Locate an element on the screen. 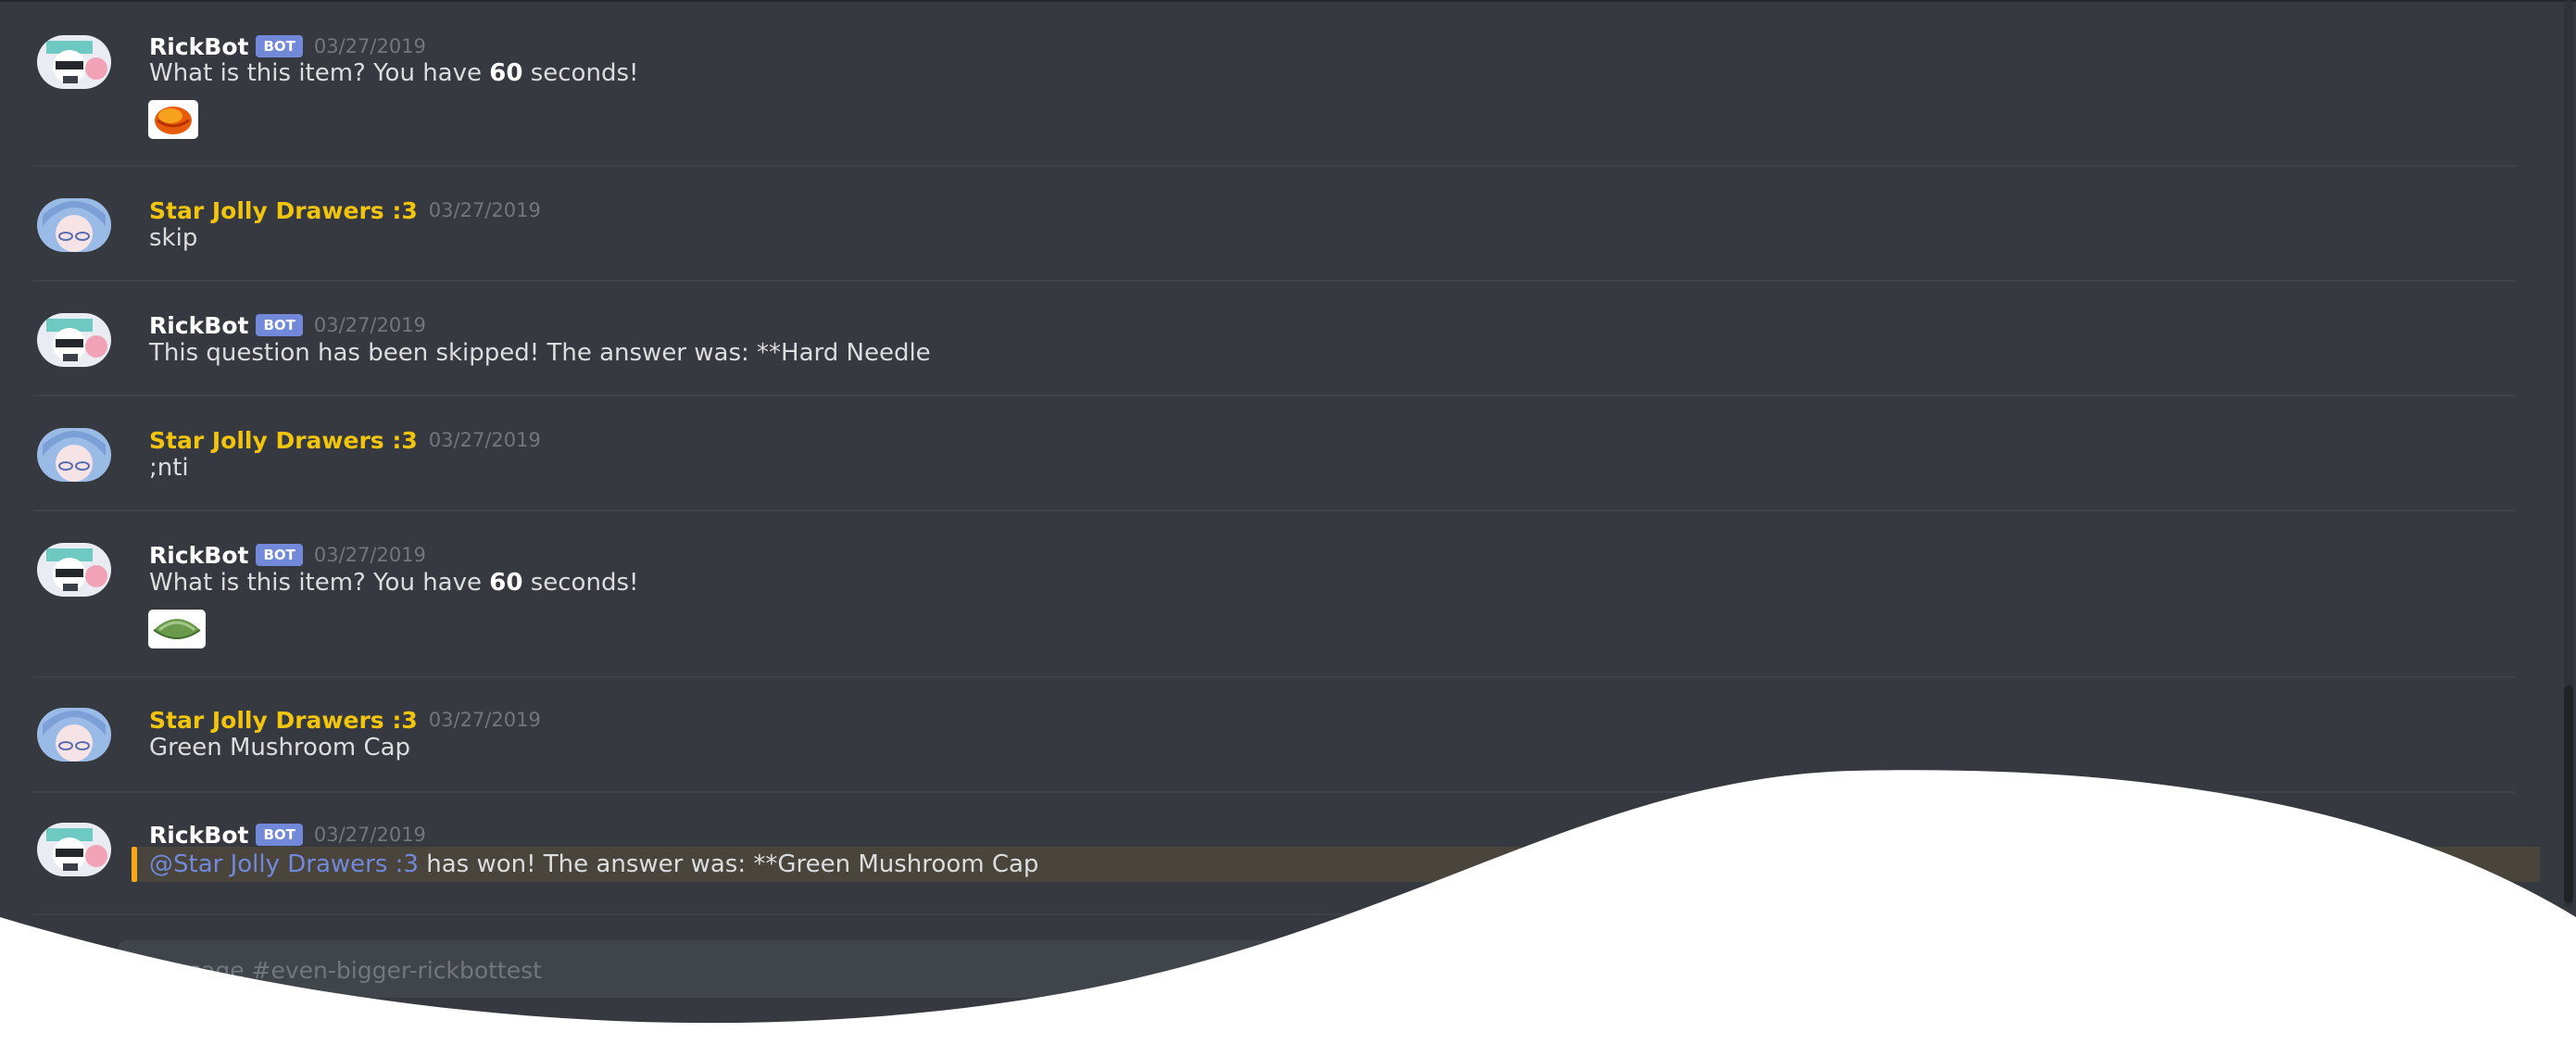 Image resolution: width=2576 pixels, height=1045 pixels. orange-item-emoji-icon is located at coordinates (173, 119).